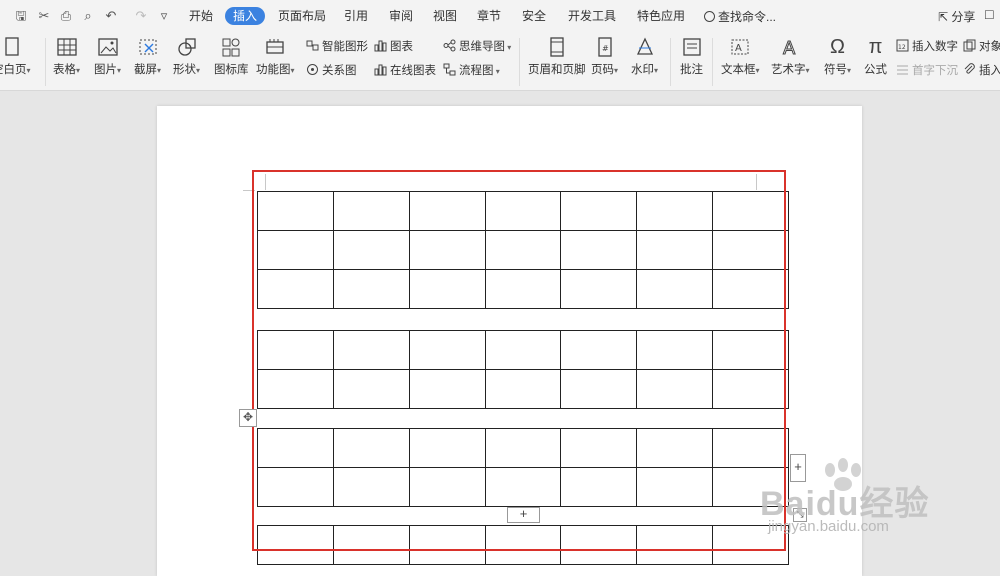  What do you see at coordinates (147, 56) in the screenshot?
I see `screenshot-button: 截屏▾` at bounding box center [147, 56].